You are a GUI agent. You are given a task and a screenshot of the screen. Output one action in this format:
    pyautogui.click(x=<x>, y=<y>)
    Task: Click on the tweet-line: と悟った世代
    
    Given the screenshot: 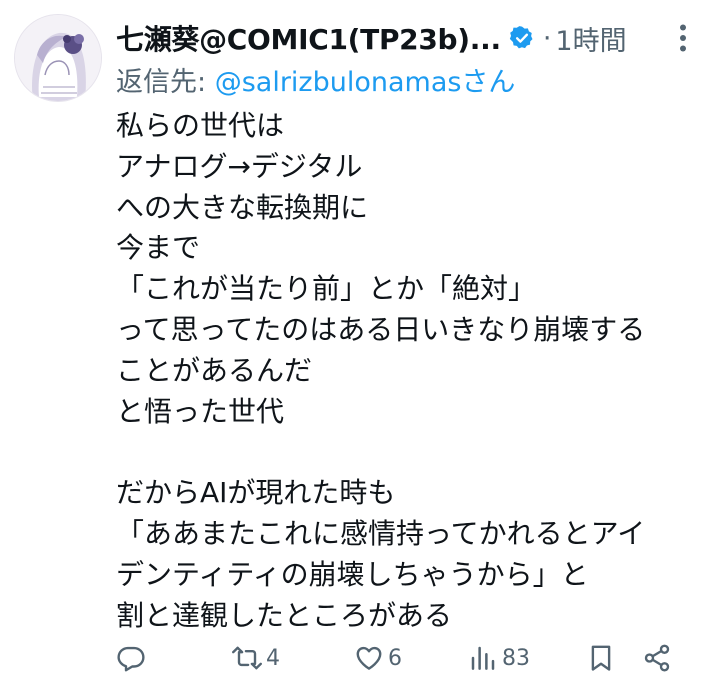 What is the action you would take?
    pyautogui.click(x=200, y=411)
    